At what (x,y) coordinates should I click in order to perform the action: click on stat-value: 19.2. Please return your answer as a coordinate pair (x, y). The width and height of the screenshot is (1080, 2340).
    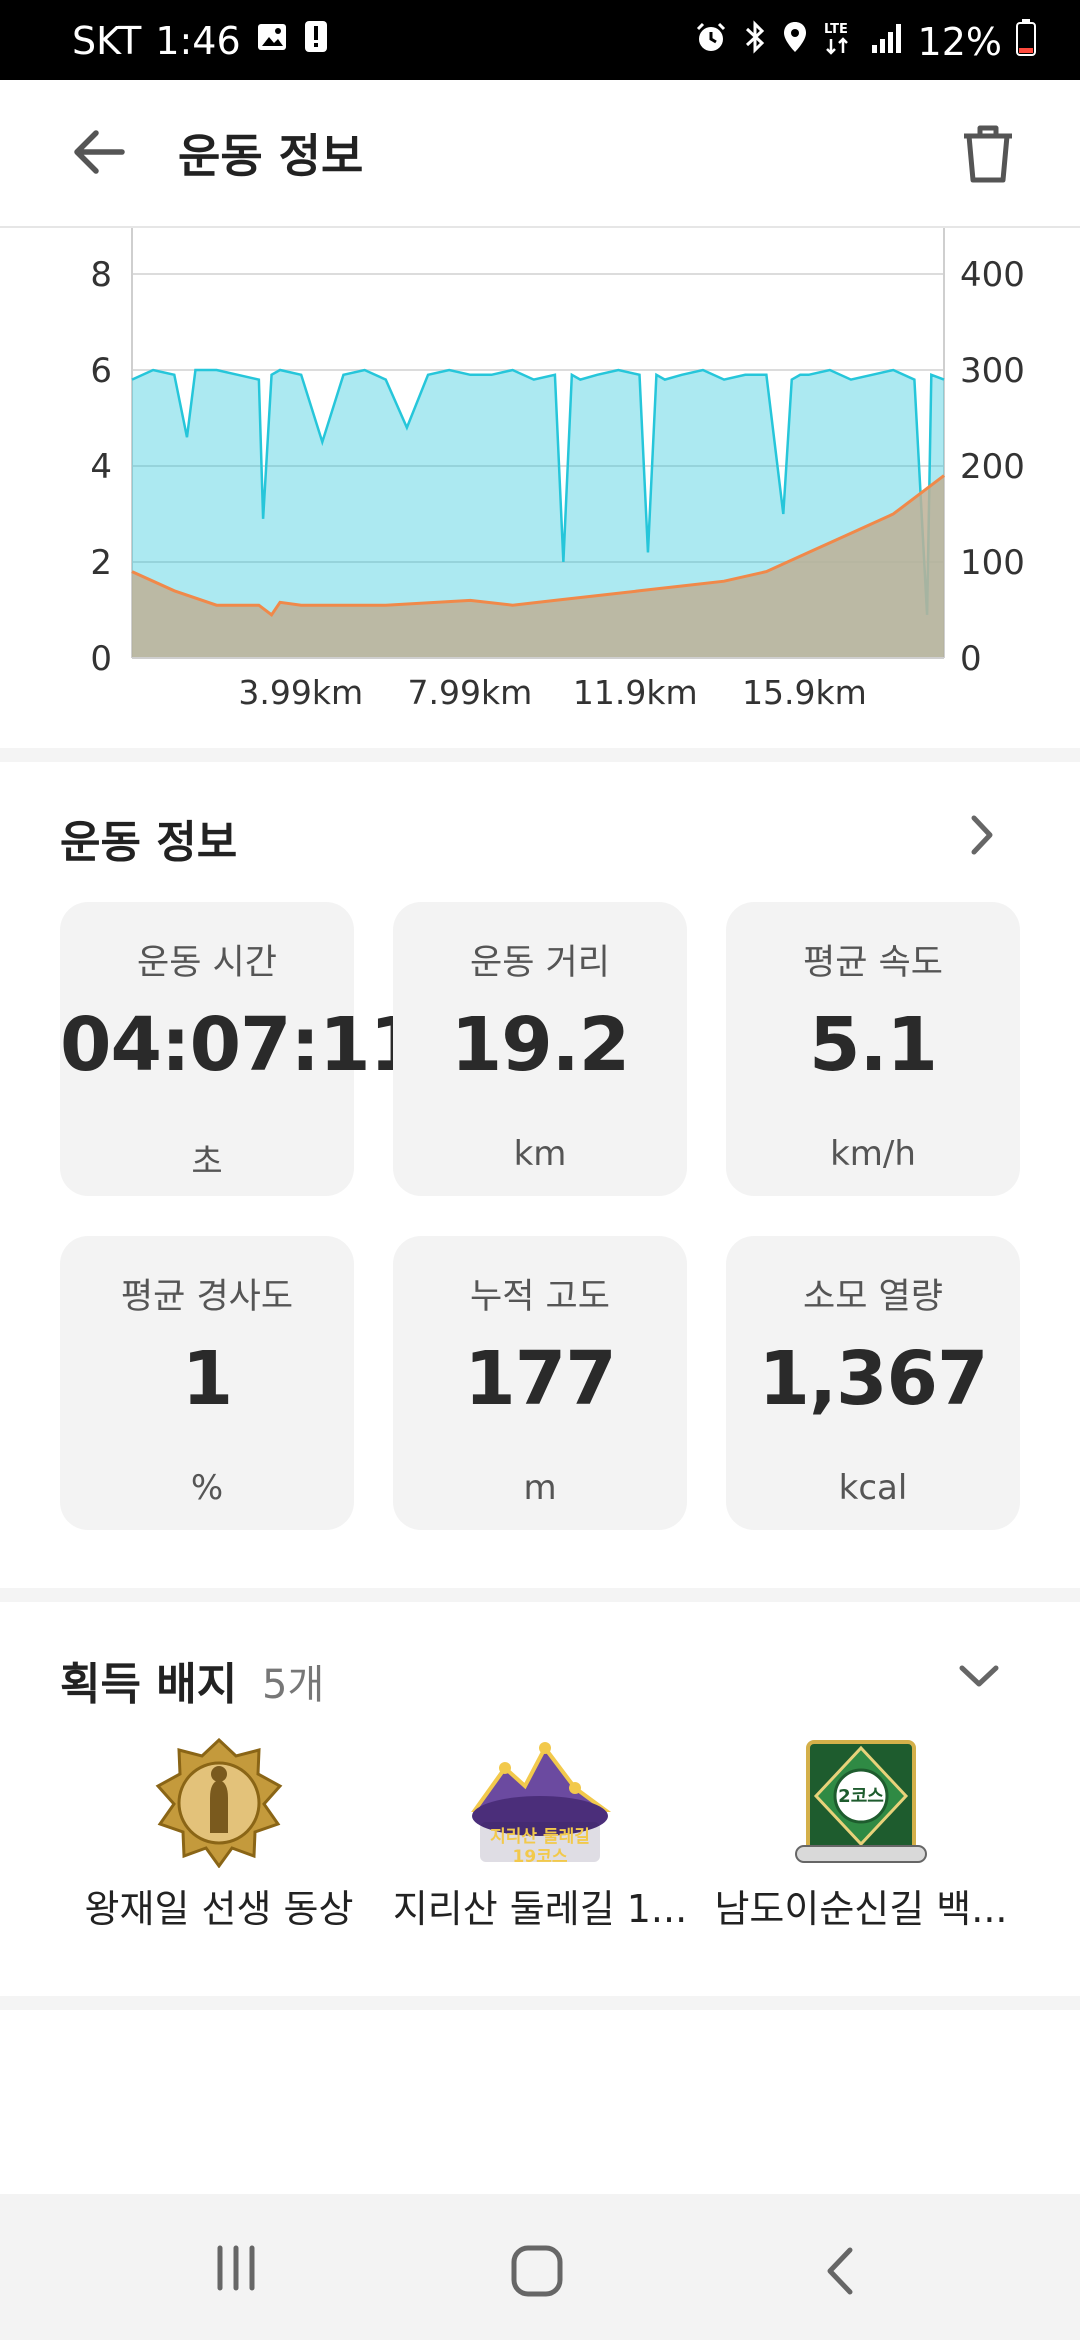
    Looking at the image, I should click on (540, 1045).